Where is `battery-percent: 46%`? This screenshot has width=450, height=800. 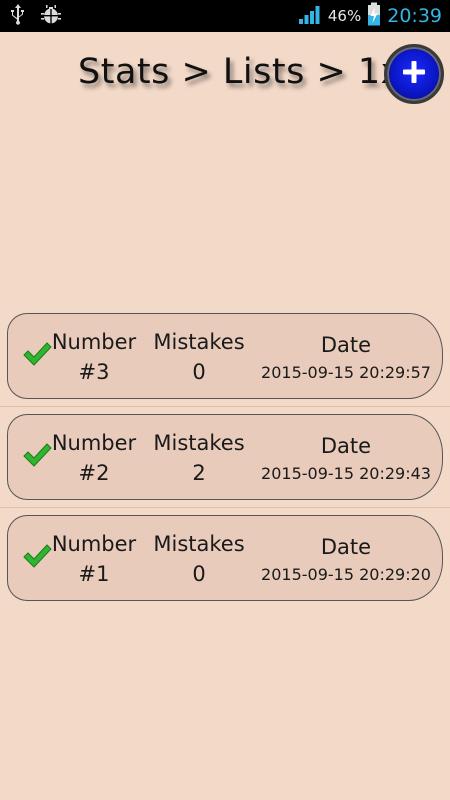 battery-percent: 46% is located at coordinates (344, 16).